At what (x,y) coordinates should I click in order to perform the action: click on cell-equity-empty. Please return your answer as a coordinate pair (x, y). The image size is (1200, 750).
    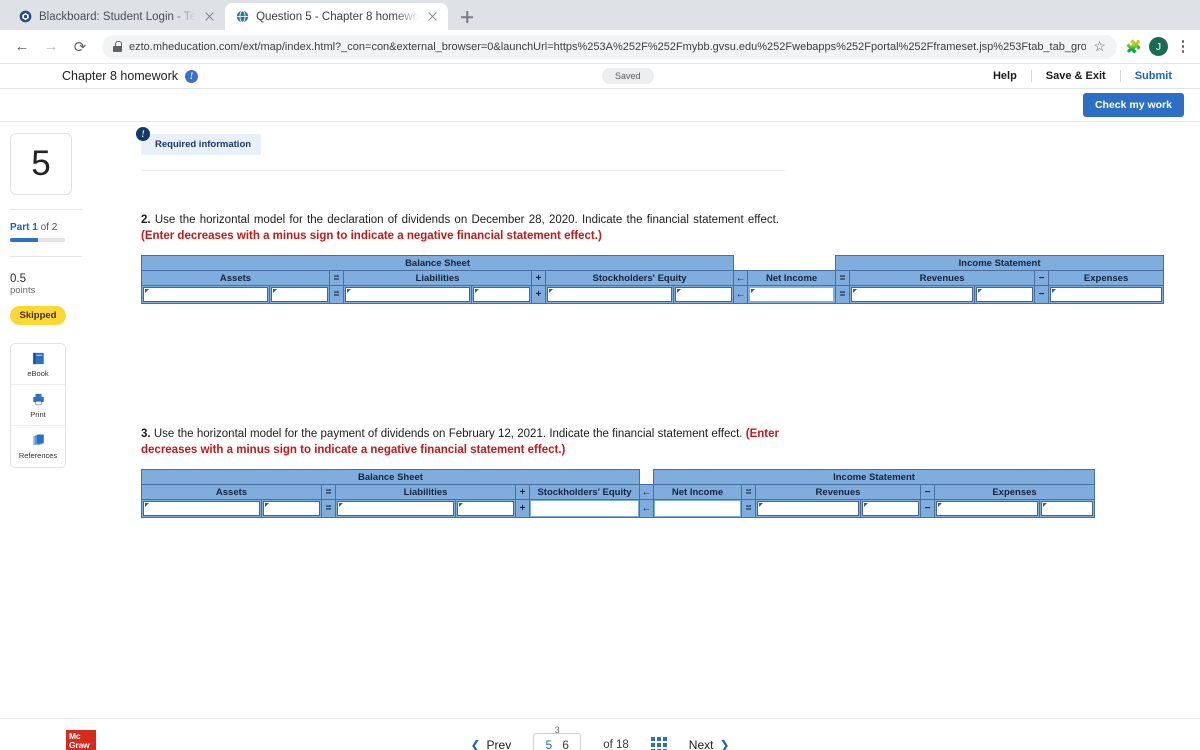
    Looking at the image, I should click on (584, 508).